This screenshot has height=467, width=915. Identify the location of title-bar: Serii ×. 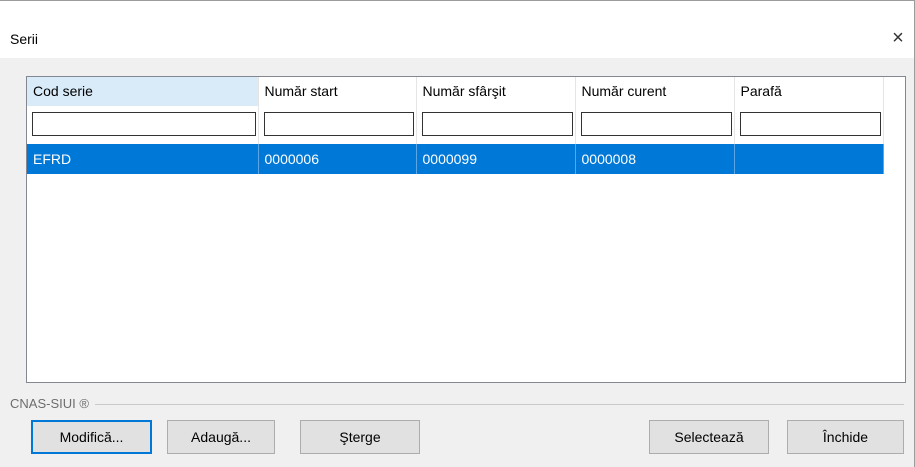
(457, 29).